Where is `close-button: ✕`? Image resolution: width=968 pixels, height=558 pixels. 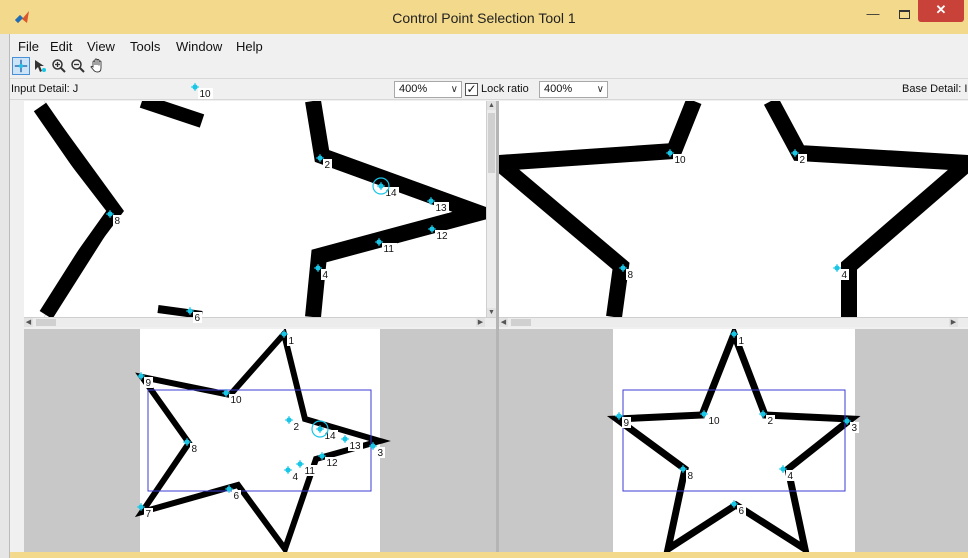
close-button: ✕ is located at coordinates (941, 11).